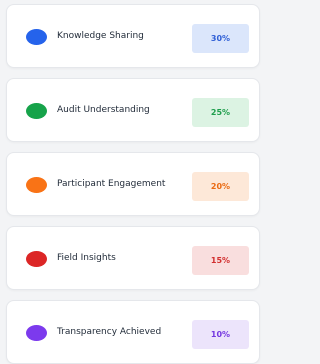 The image size is (320, 364). Describe the element at coordinates (220, 38) in the screenshot. I see `percentage-badge: 30%` at that location.